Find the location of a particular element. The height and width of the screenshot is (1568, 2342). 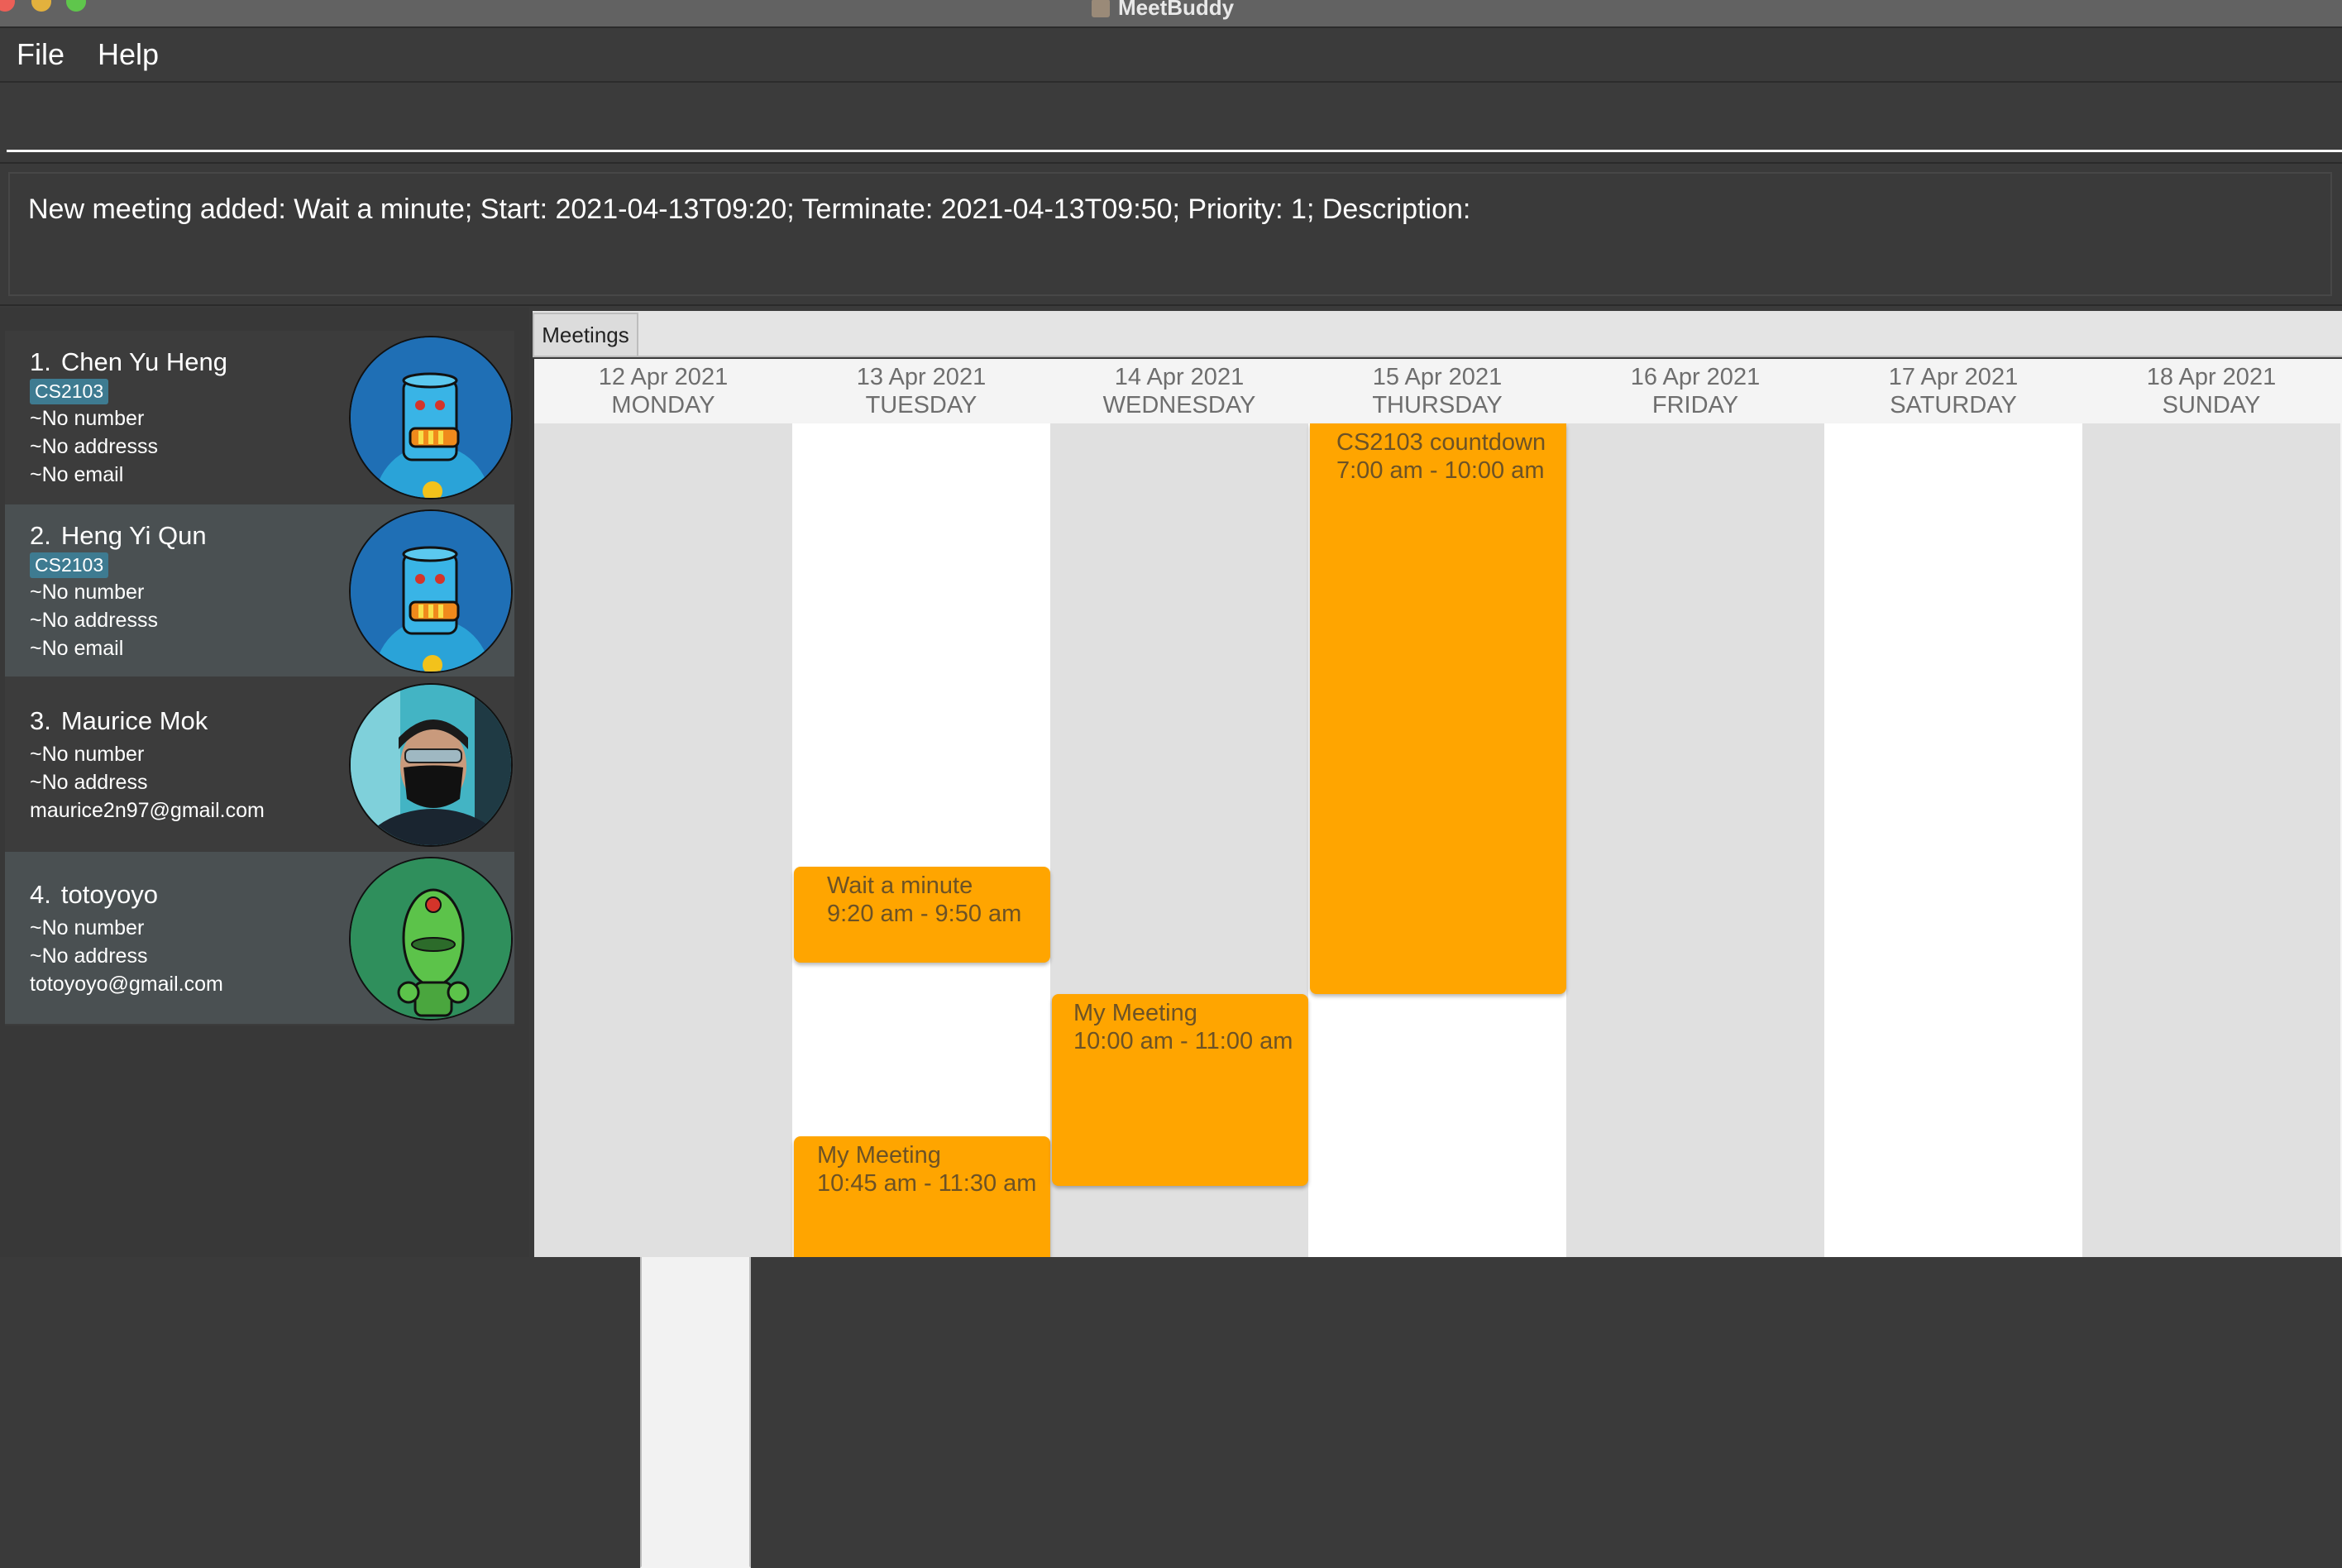

day-date: 12 Apr 2021 is located at coordinates (664, 377).